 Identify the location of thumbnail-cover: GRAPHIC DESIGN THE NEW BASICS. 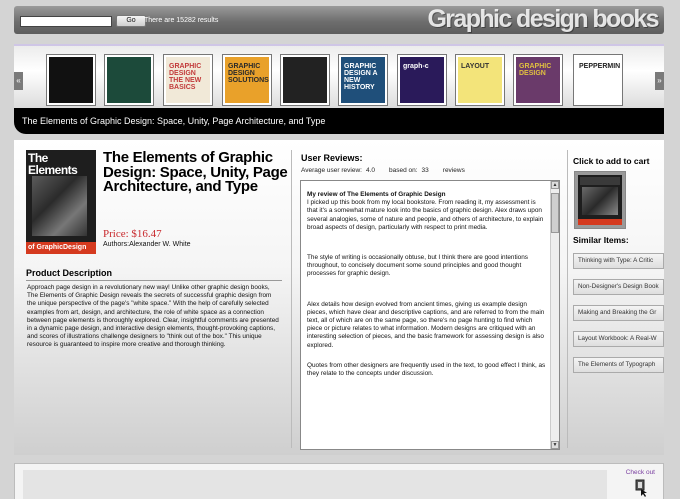
(188, 80).